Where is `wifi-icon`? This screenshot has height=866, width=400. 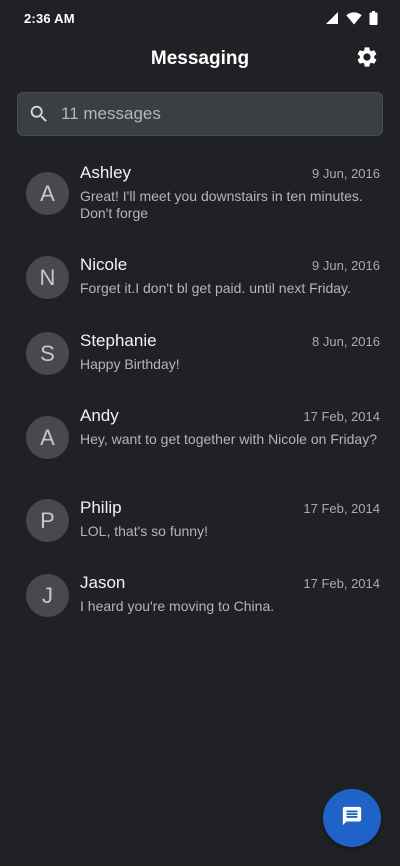 wifi-icon is located at coordinates (354, 18).